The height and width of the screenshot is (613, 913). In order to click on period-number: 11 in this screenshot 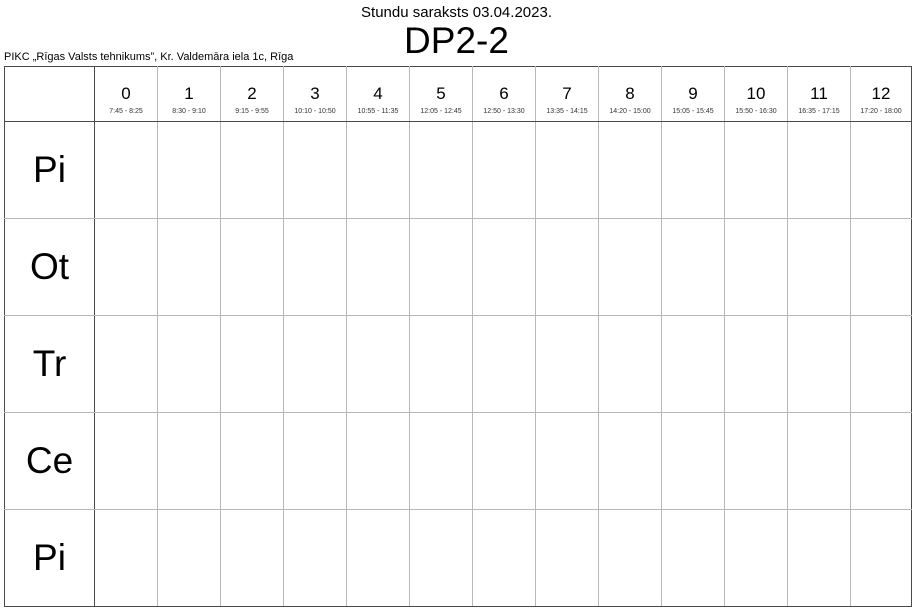, I will do `click(819, 93)`.